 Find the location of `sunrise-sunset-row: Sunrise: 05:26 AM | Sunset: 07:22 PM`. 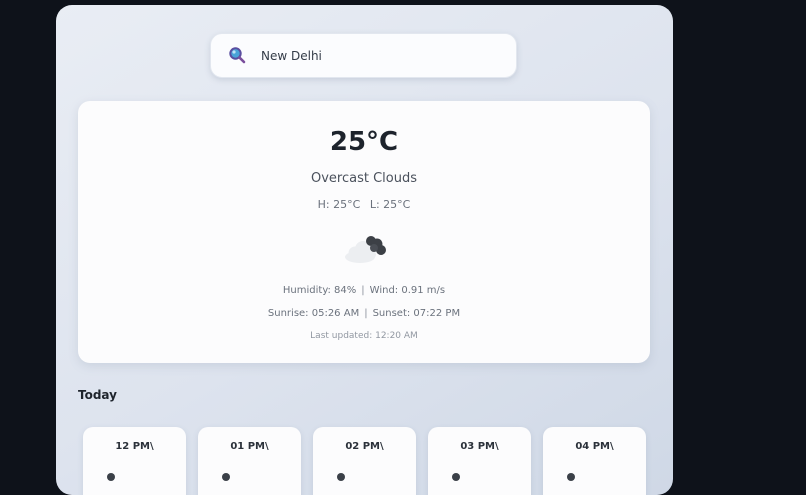

sunrise-sunset-row: Sunrise: 05:26 AM | Sunset: 07:22 PM is located at coordinates (364, 313).